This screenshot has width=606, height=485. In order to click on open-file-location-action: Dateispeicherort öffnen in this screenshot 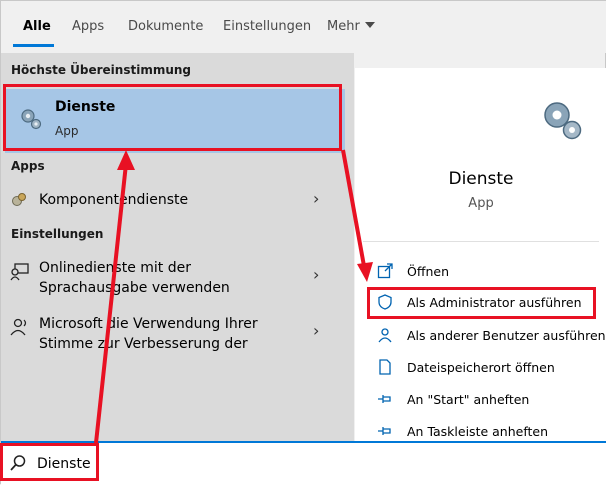, I will do `click(480, 368)`.